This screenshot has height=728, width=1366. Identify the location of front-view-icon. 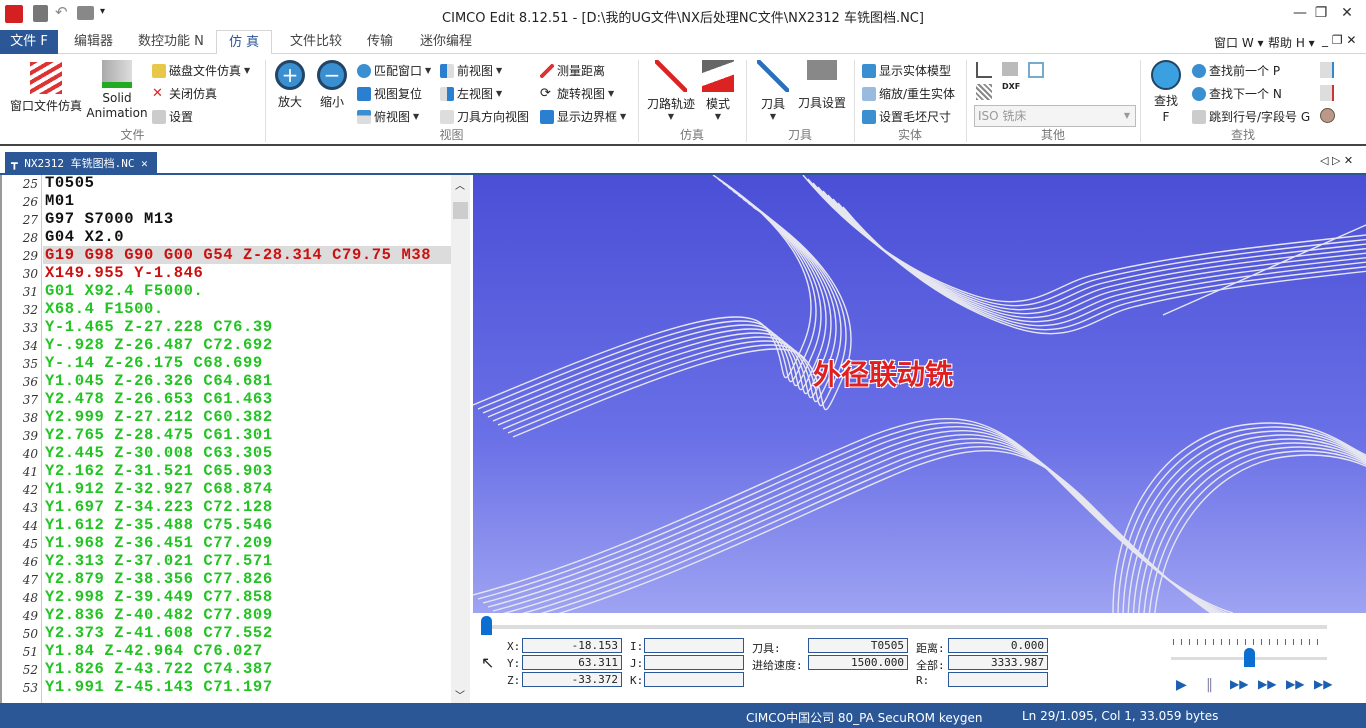
(447, 70).